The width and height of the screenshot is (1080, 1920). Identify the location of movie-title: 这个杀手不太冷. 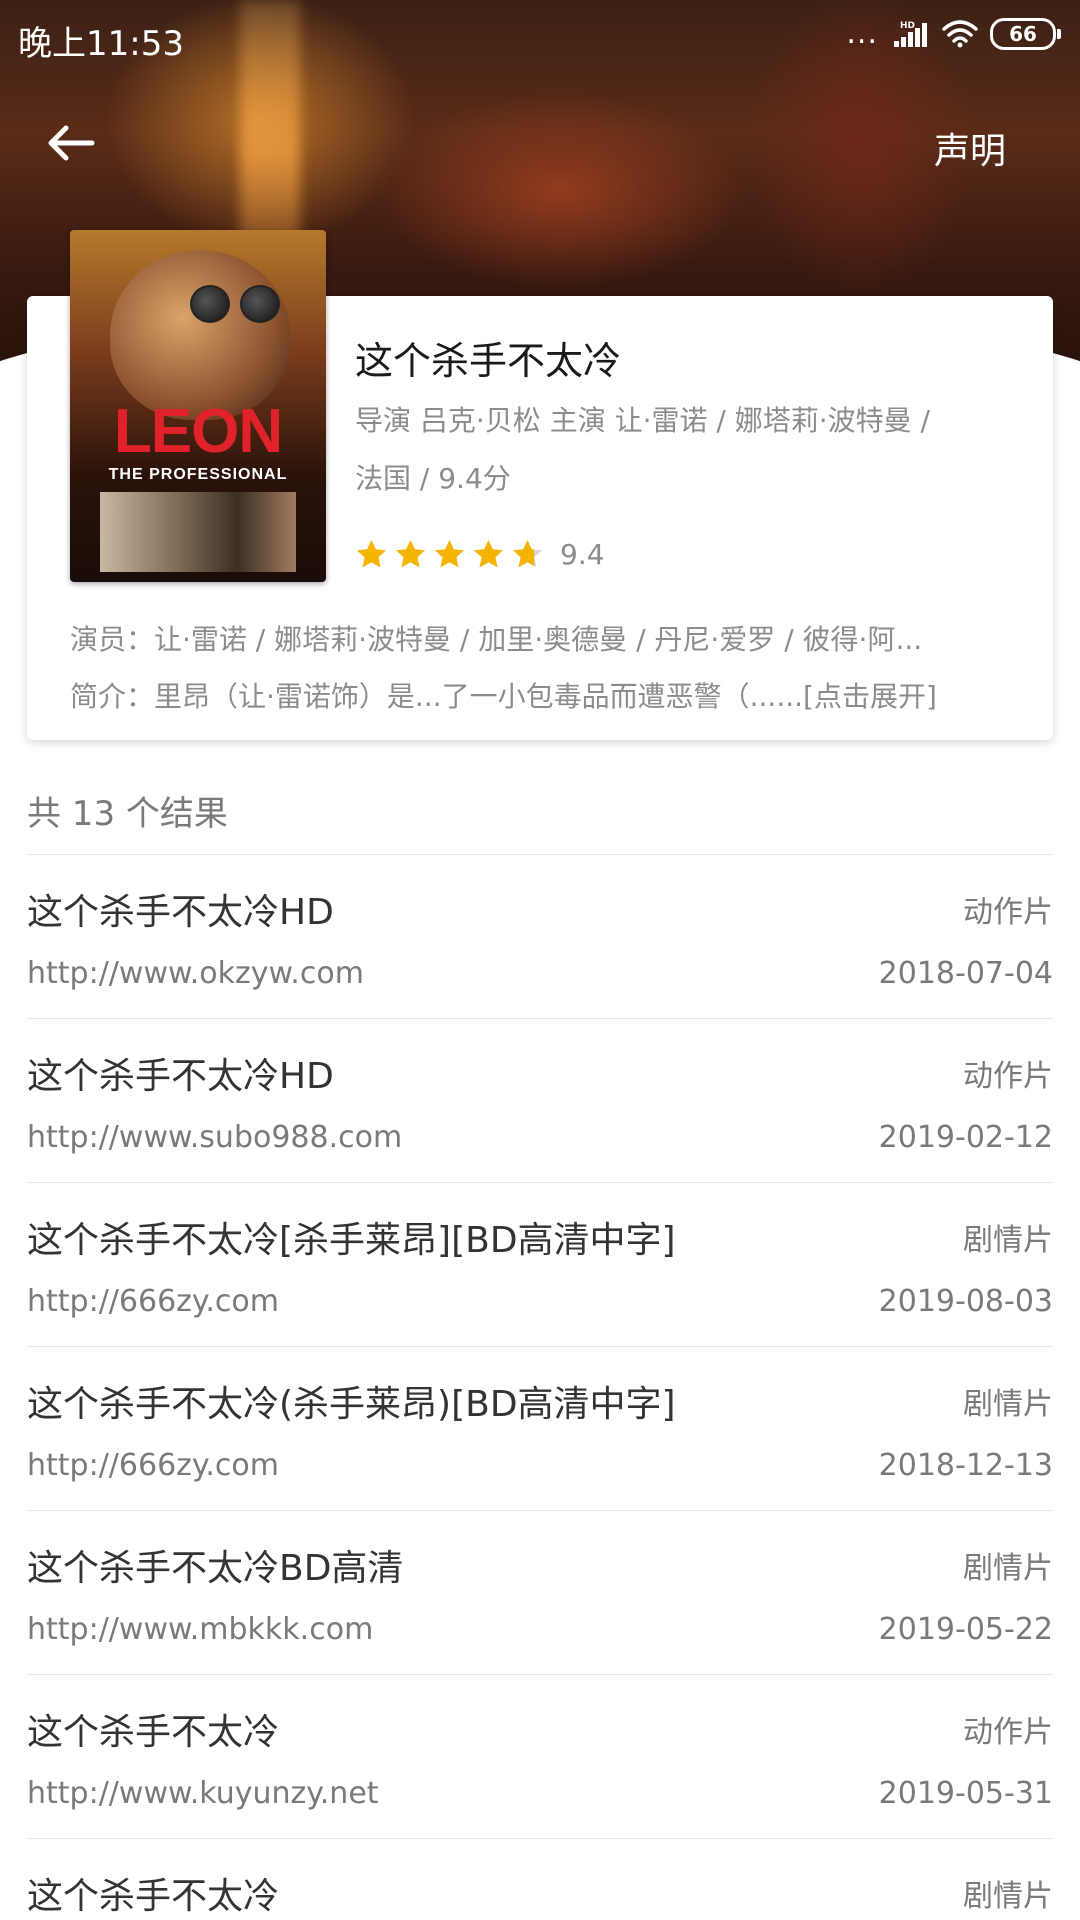
(488, 361).